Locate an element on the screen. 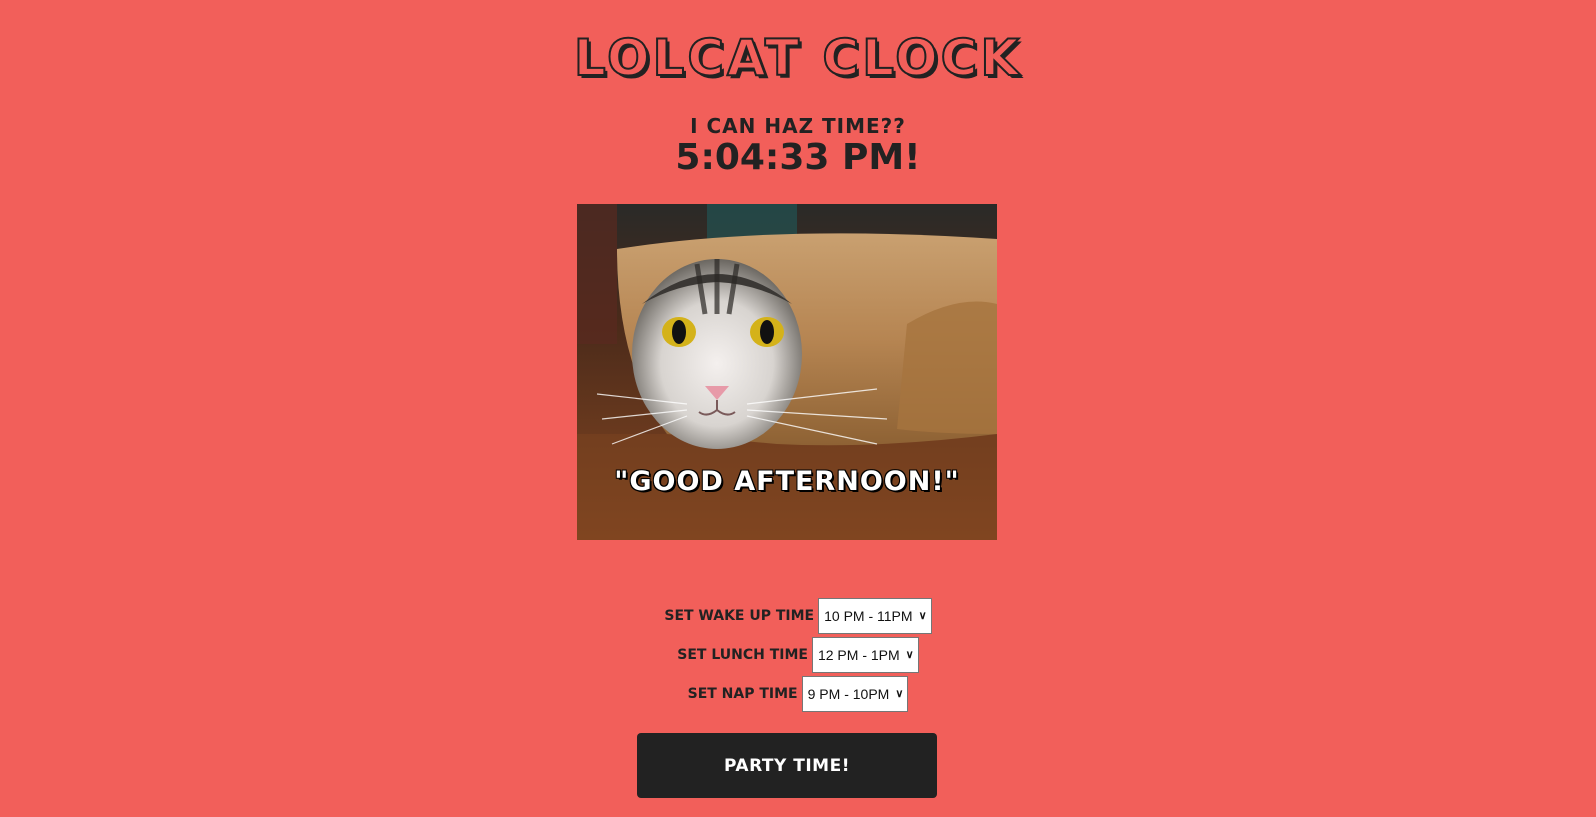  nap-label: SET NAP TIME is located at coordinates (742, 693).